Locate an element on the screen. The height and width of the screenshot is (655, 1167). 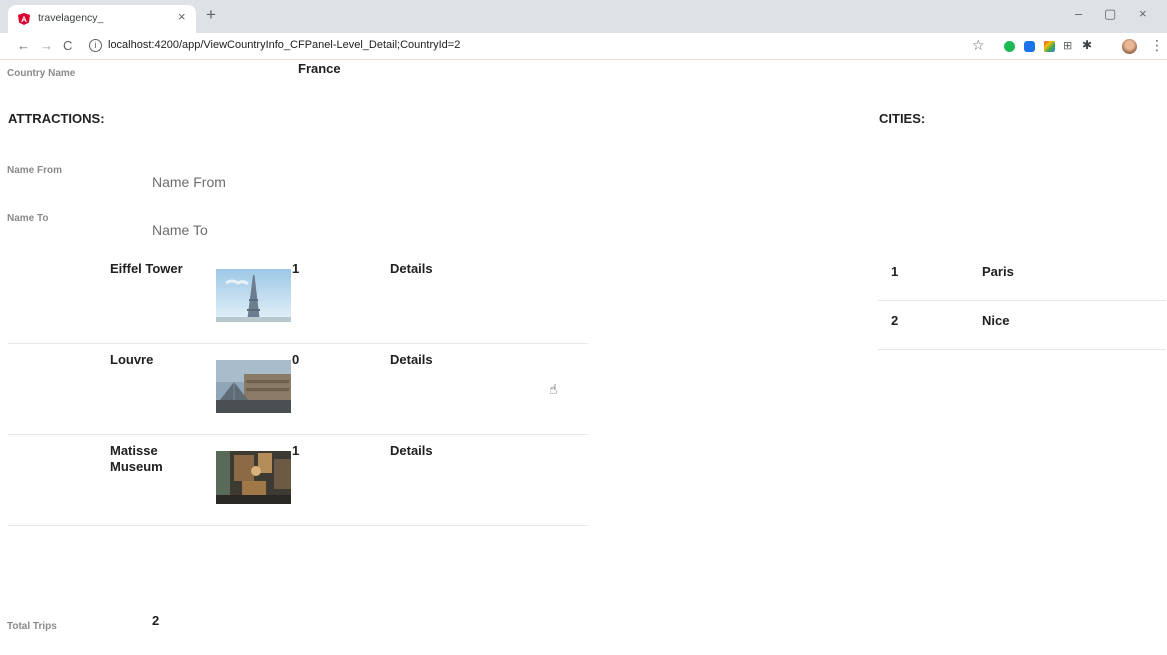
browser-tab: travelagency_ × is located at coordinates (102, 19).